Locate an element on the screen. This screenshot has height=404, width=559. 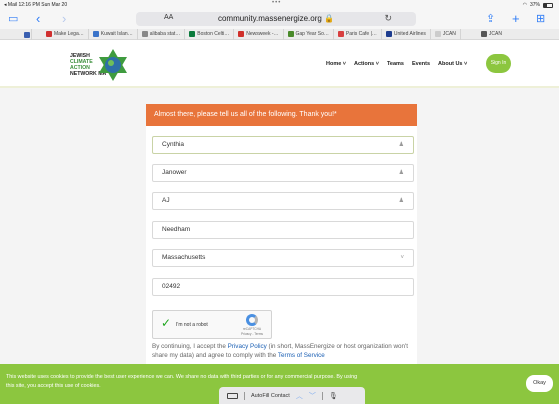
reload-icon: ↻ is located at coordinates (388, 18).